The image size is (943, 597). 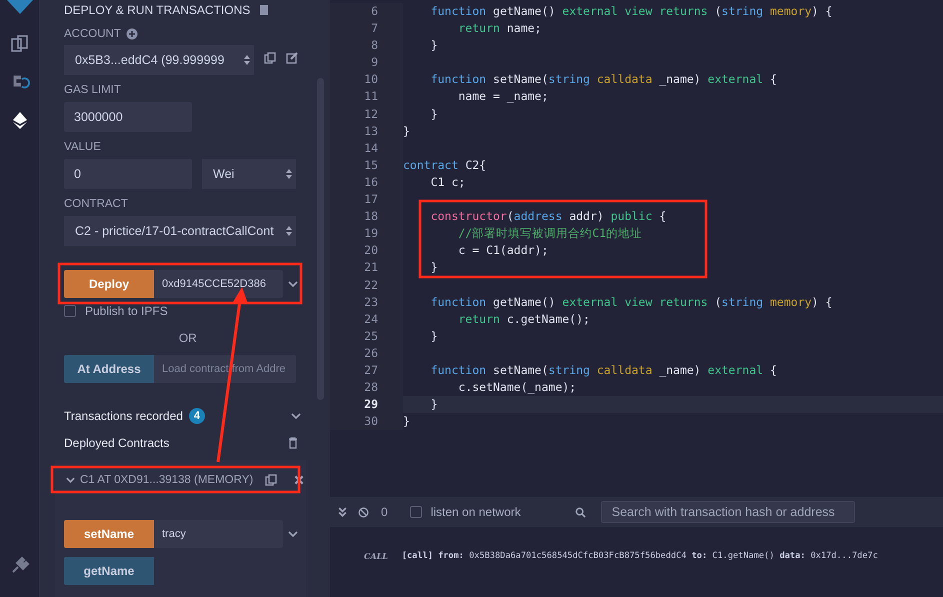 What do you see at coordinates (126, 311) in the screenshot?
I see `publish-label: Publish to IPFS` at bounding box center [126, 311].